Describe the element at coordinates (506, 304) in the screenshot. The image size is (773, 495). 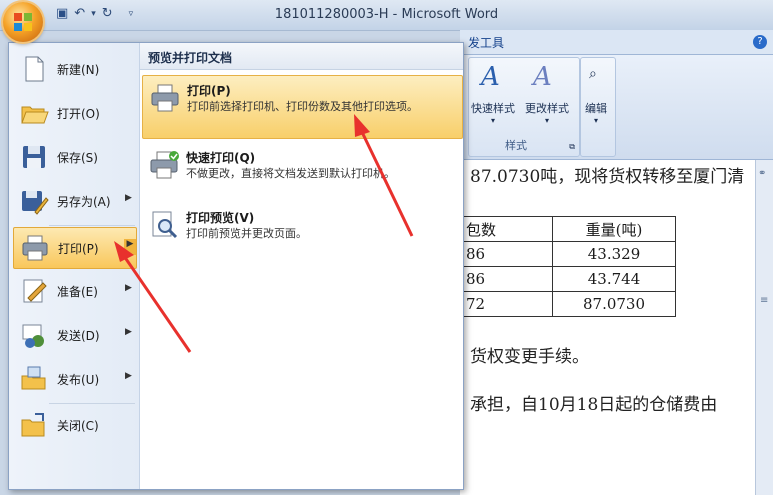
I see `table-cell: 72` at that location.